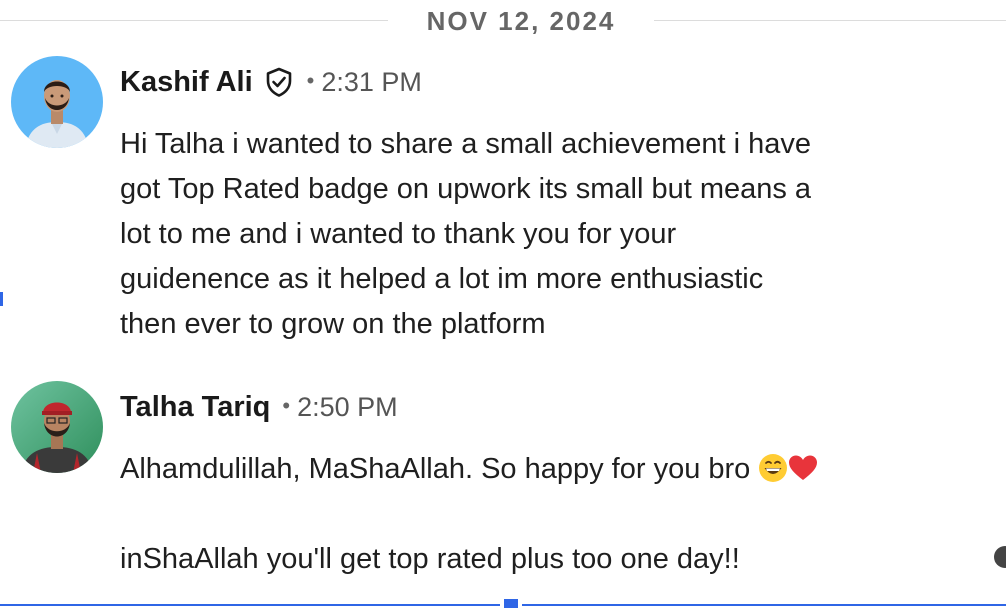  What do you see at coordinates (347, 406) in the screenshot?
I see `message-timestamp: 2:50 PM` at bounding box center [347, 406].